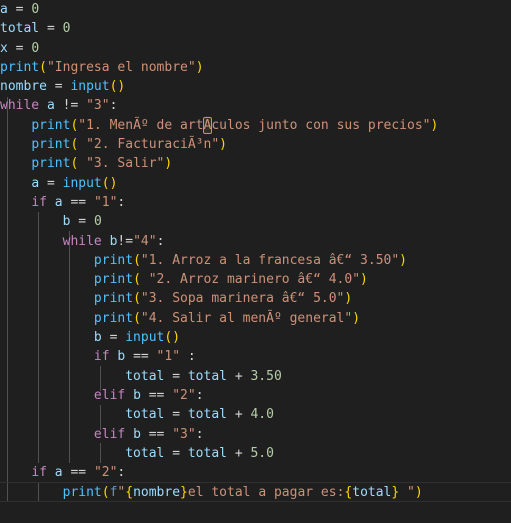 Image resolution: width=511 pixels, height=523 pixels. Describe the element at coordinates (255, 472) in the screenshot. I see `code-line: if a == "2":` at that location.